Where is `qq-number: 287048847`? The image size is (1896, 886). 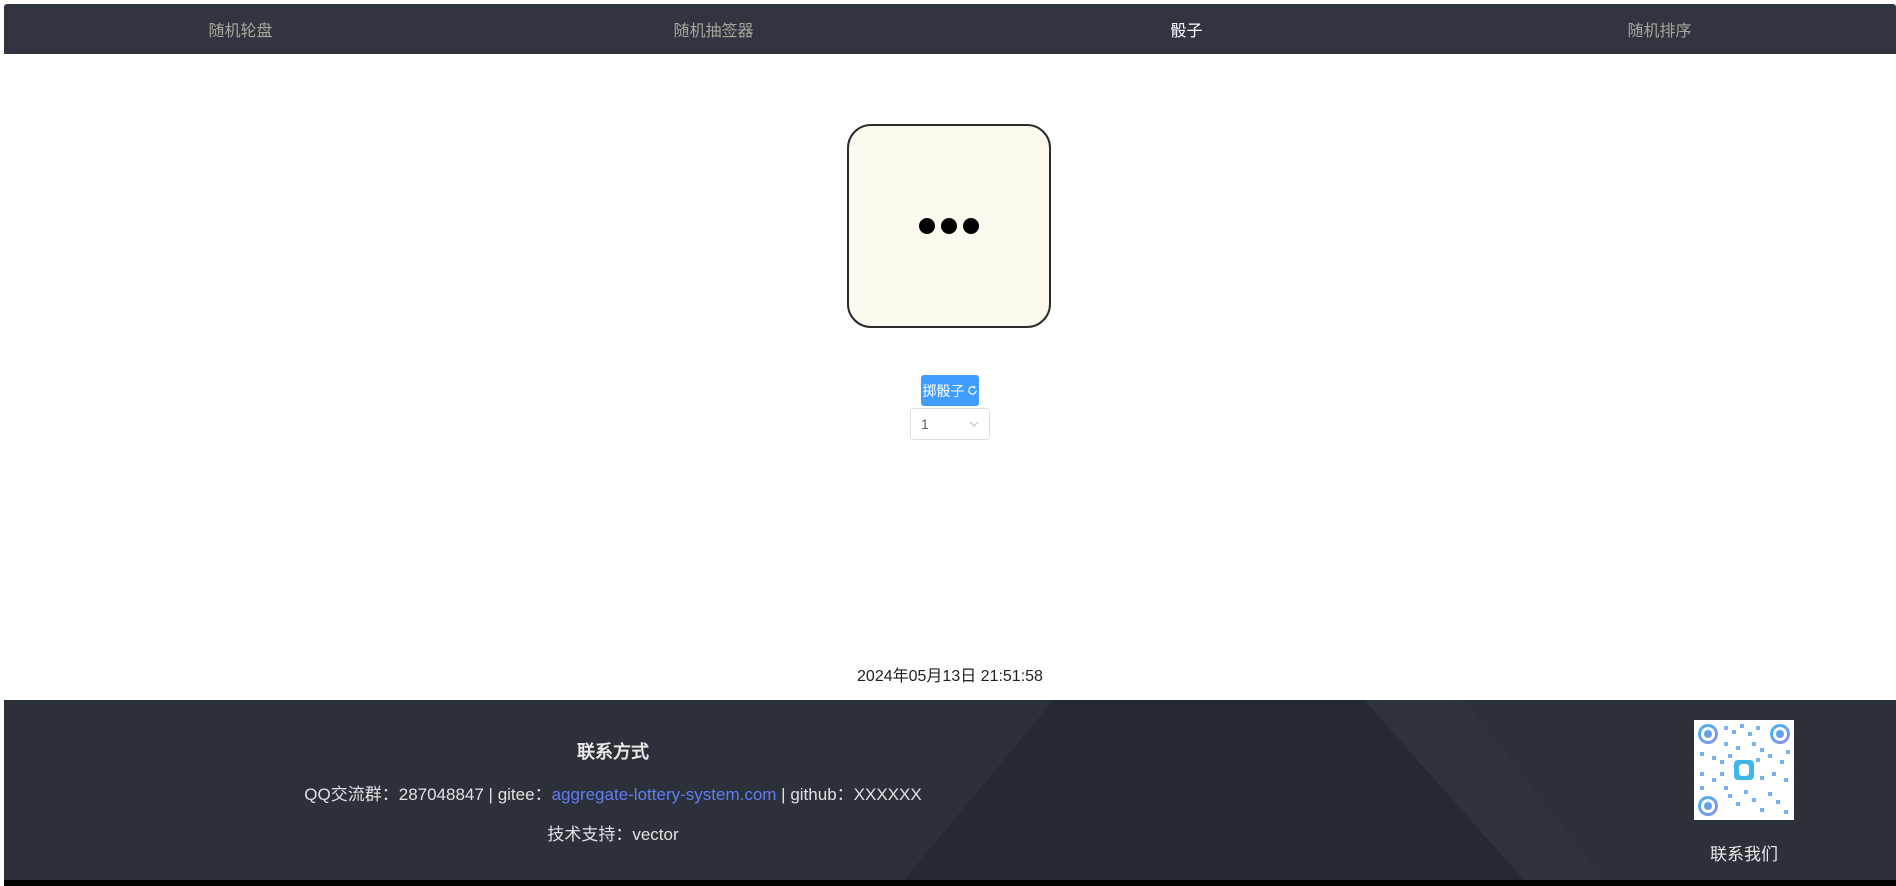
qq-number: 287048847 is located at coordinates (441, 794).